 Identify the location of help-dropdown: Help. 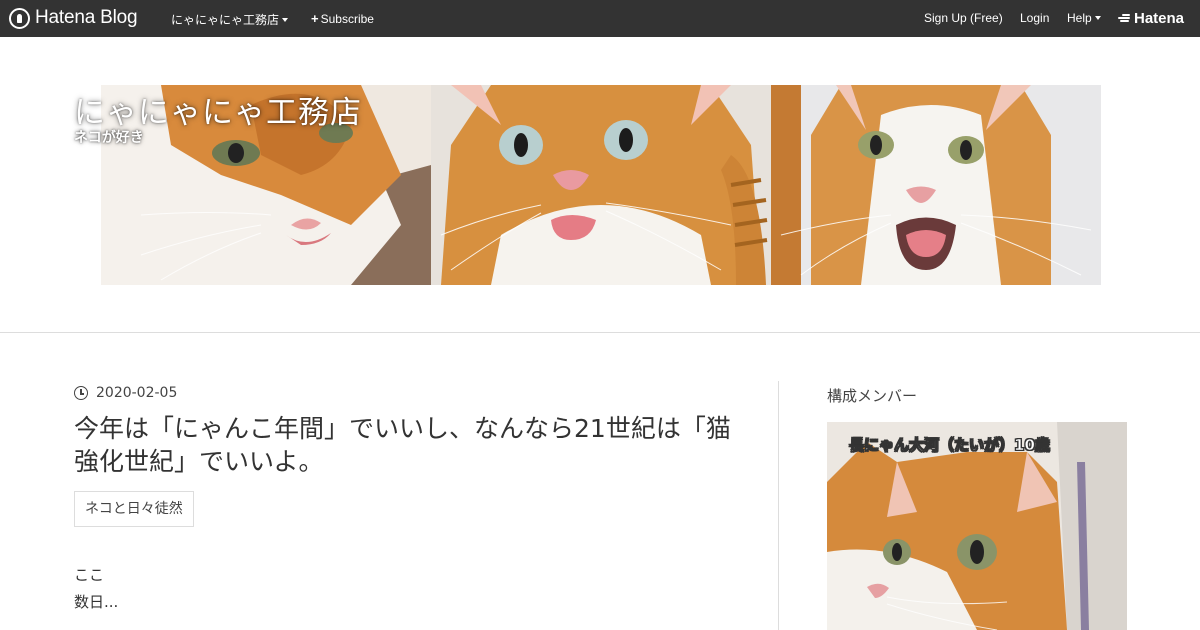
(1084, 18).